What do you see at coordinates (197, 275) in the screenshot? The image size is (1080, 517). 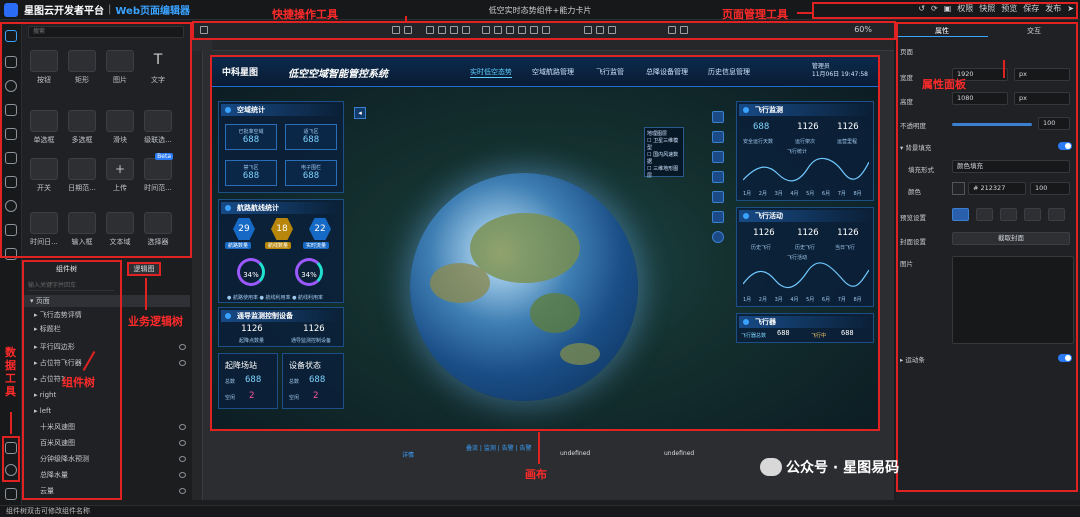 I see `ruler-vertical` at bounding box center [197, 275].